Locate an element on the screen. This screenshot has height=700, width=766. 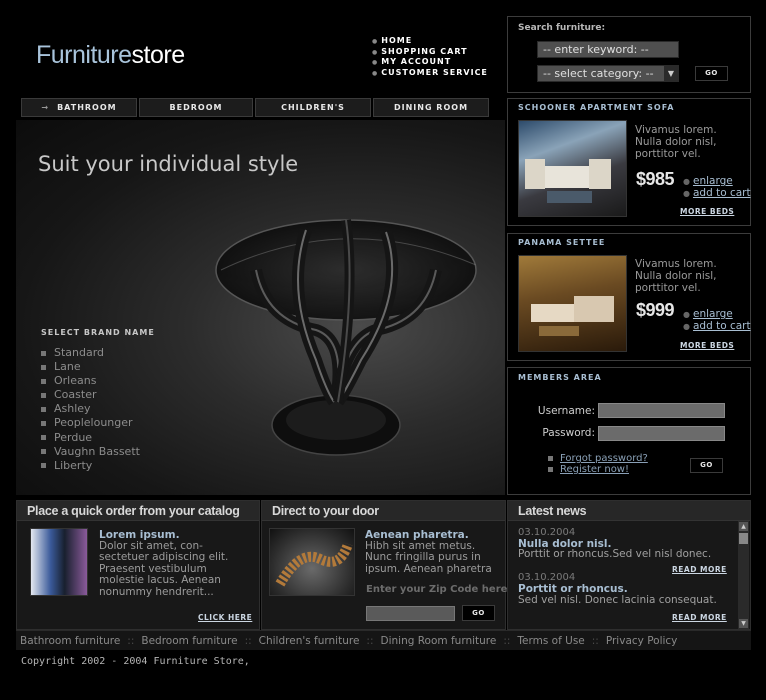
news-heading: Latest news is located at coordinates (629, 511).